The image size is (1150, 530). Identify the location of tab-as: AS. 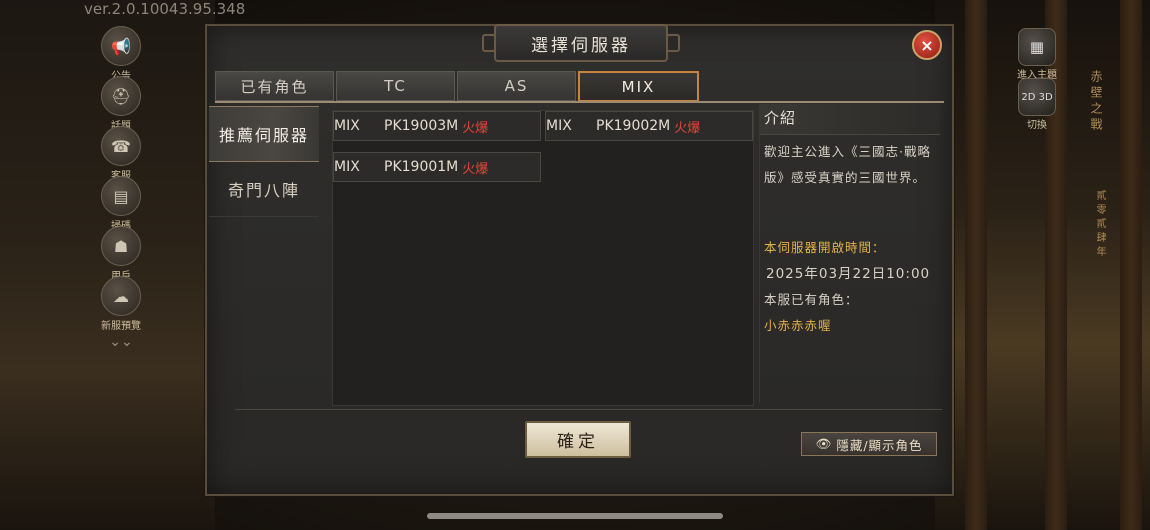
(516, 86).